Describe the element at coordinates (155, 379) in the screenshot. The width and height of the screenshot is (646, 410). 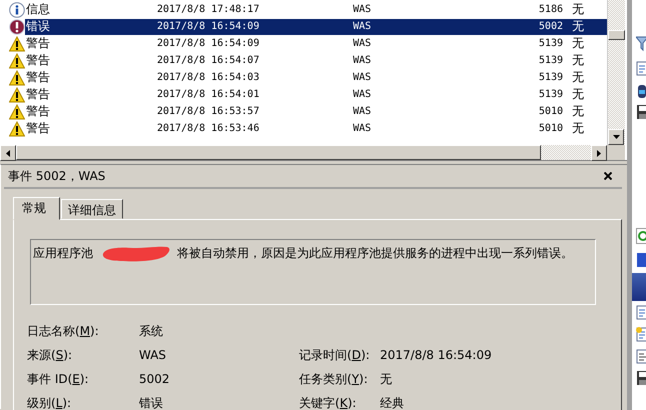
I see `field-value: 5002` at that location.